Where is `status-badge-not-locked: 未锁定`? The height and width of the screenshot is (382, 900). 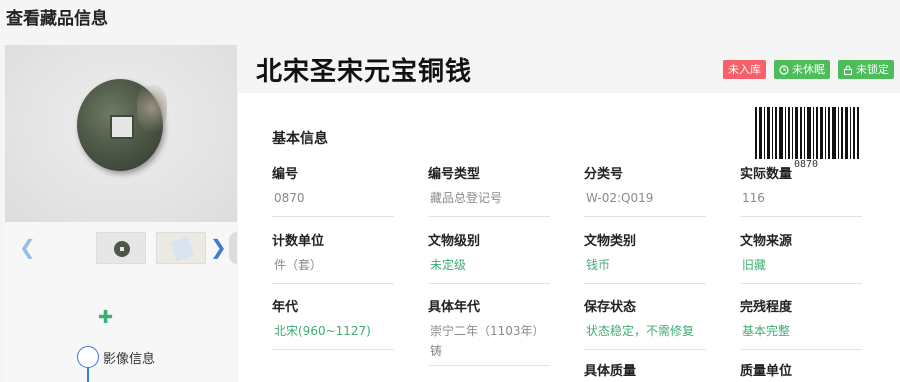 status-badge-not-locked: 未锁定 is located at coordinates (866, 69).